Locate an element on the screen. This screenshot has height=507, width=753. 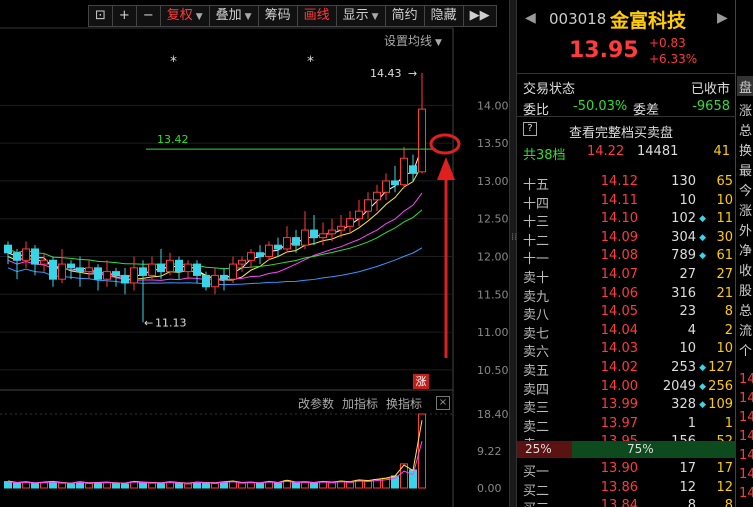
order-book-row: 卖五 14.02 253 ◆ 127 is located at coordinates (626, 368).